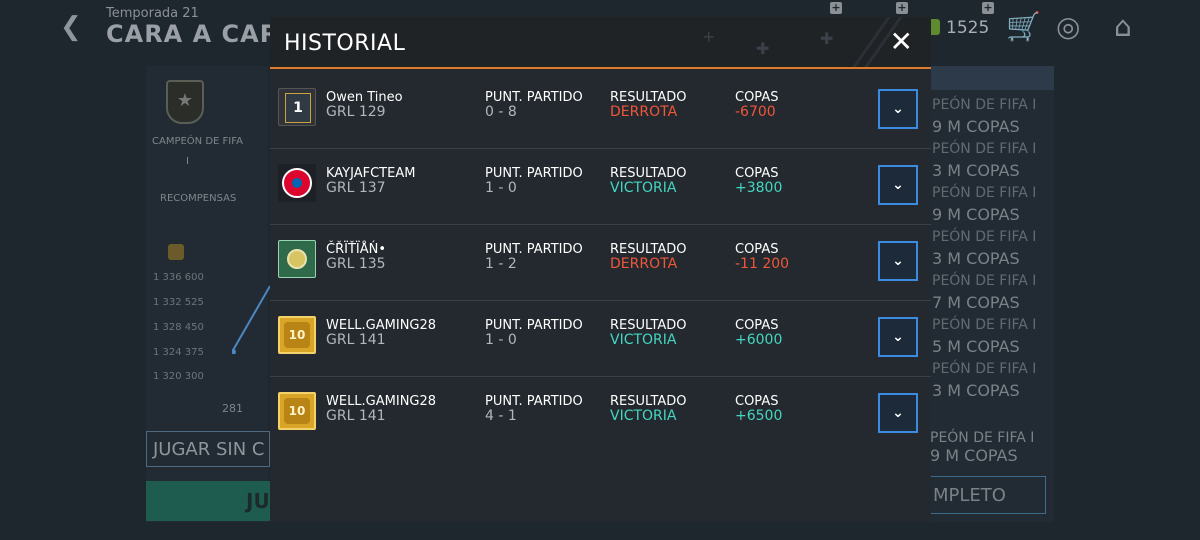 The height and width of the screenshot is (540, 1200). I want to click on opponent-rating: GRL 129, so click(356, 112).